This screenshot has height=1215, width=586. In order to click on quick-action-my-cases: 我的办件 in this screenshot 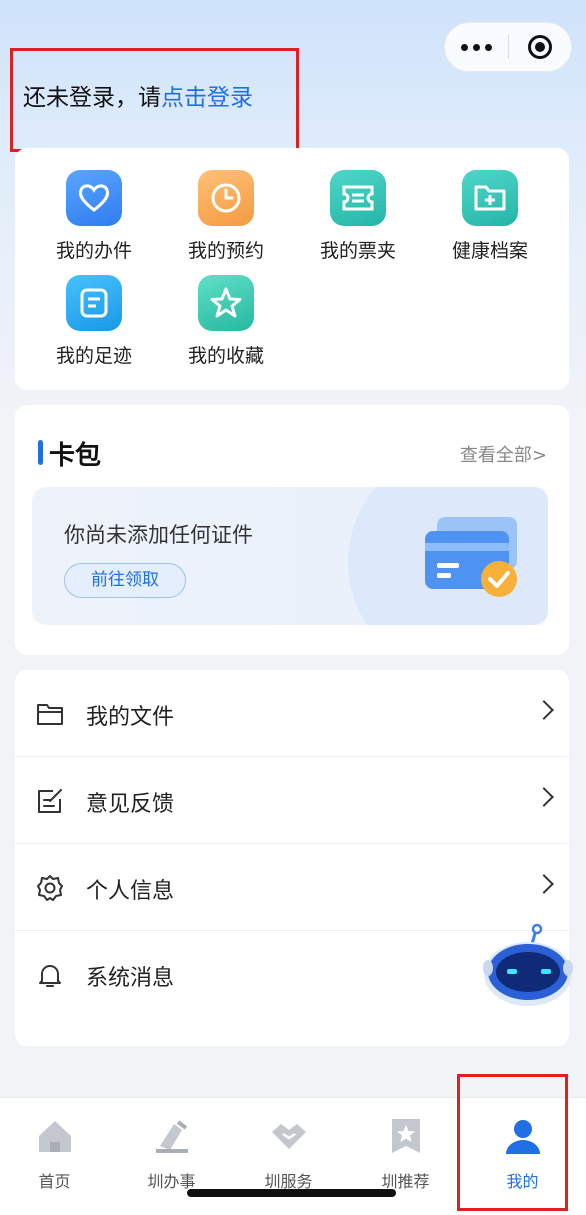, I will do `click(94, 216)`.